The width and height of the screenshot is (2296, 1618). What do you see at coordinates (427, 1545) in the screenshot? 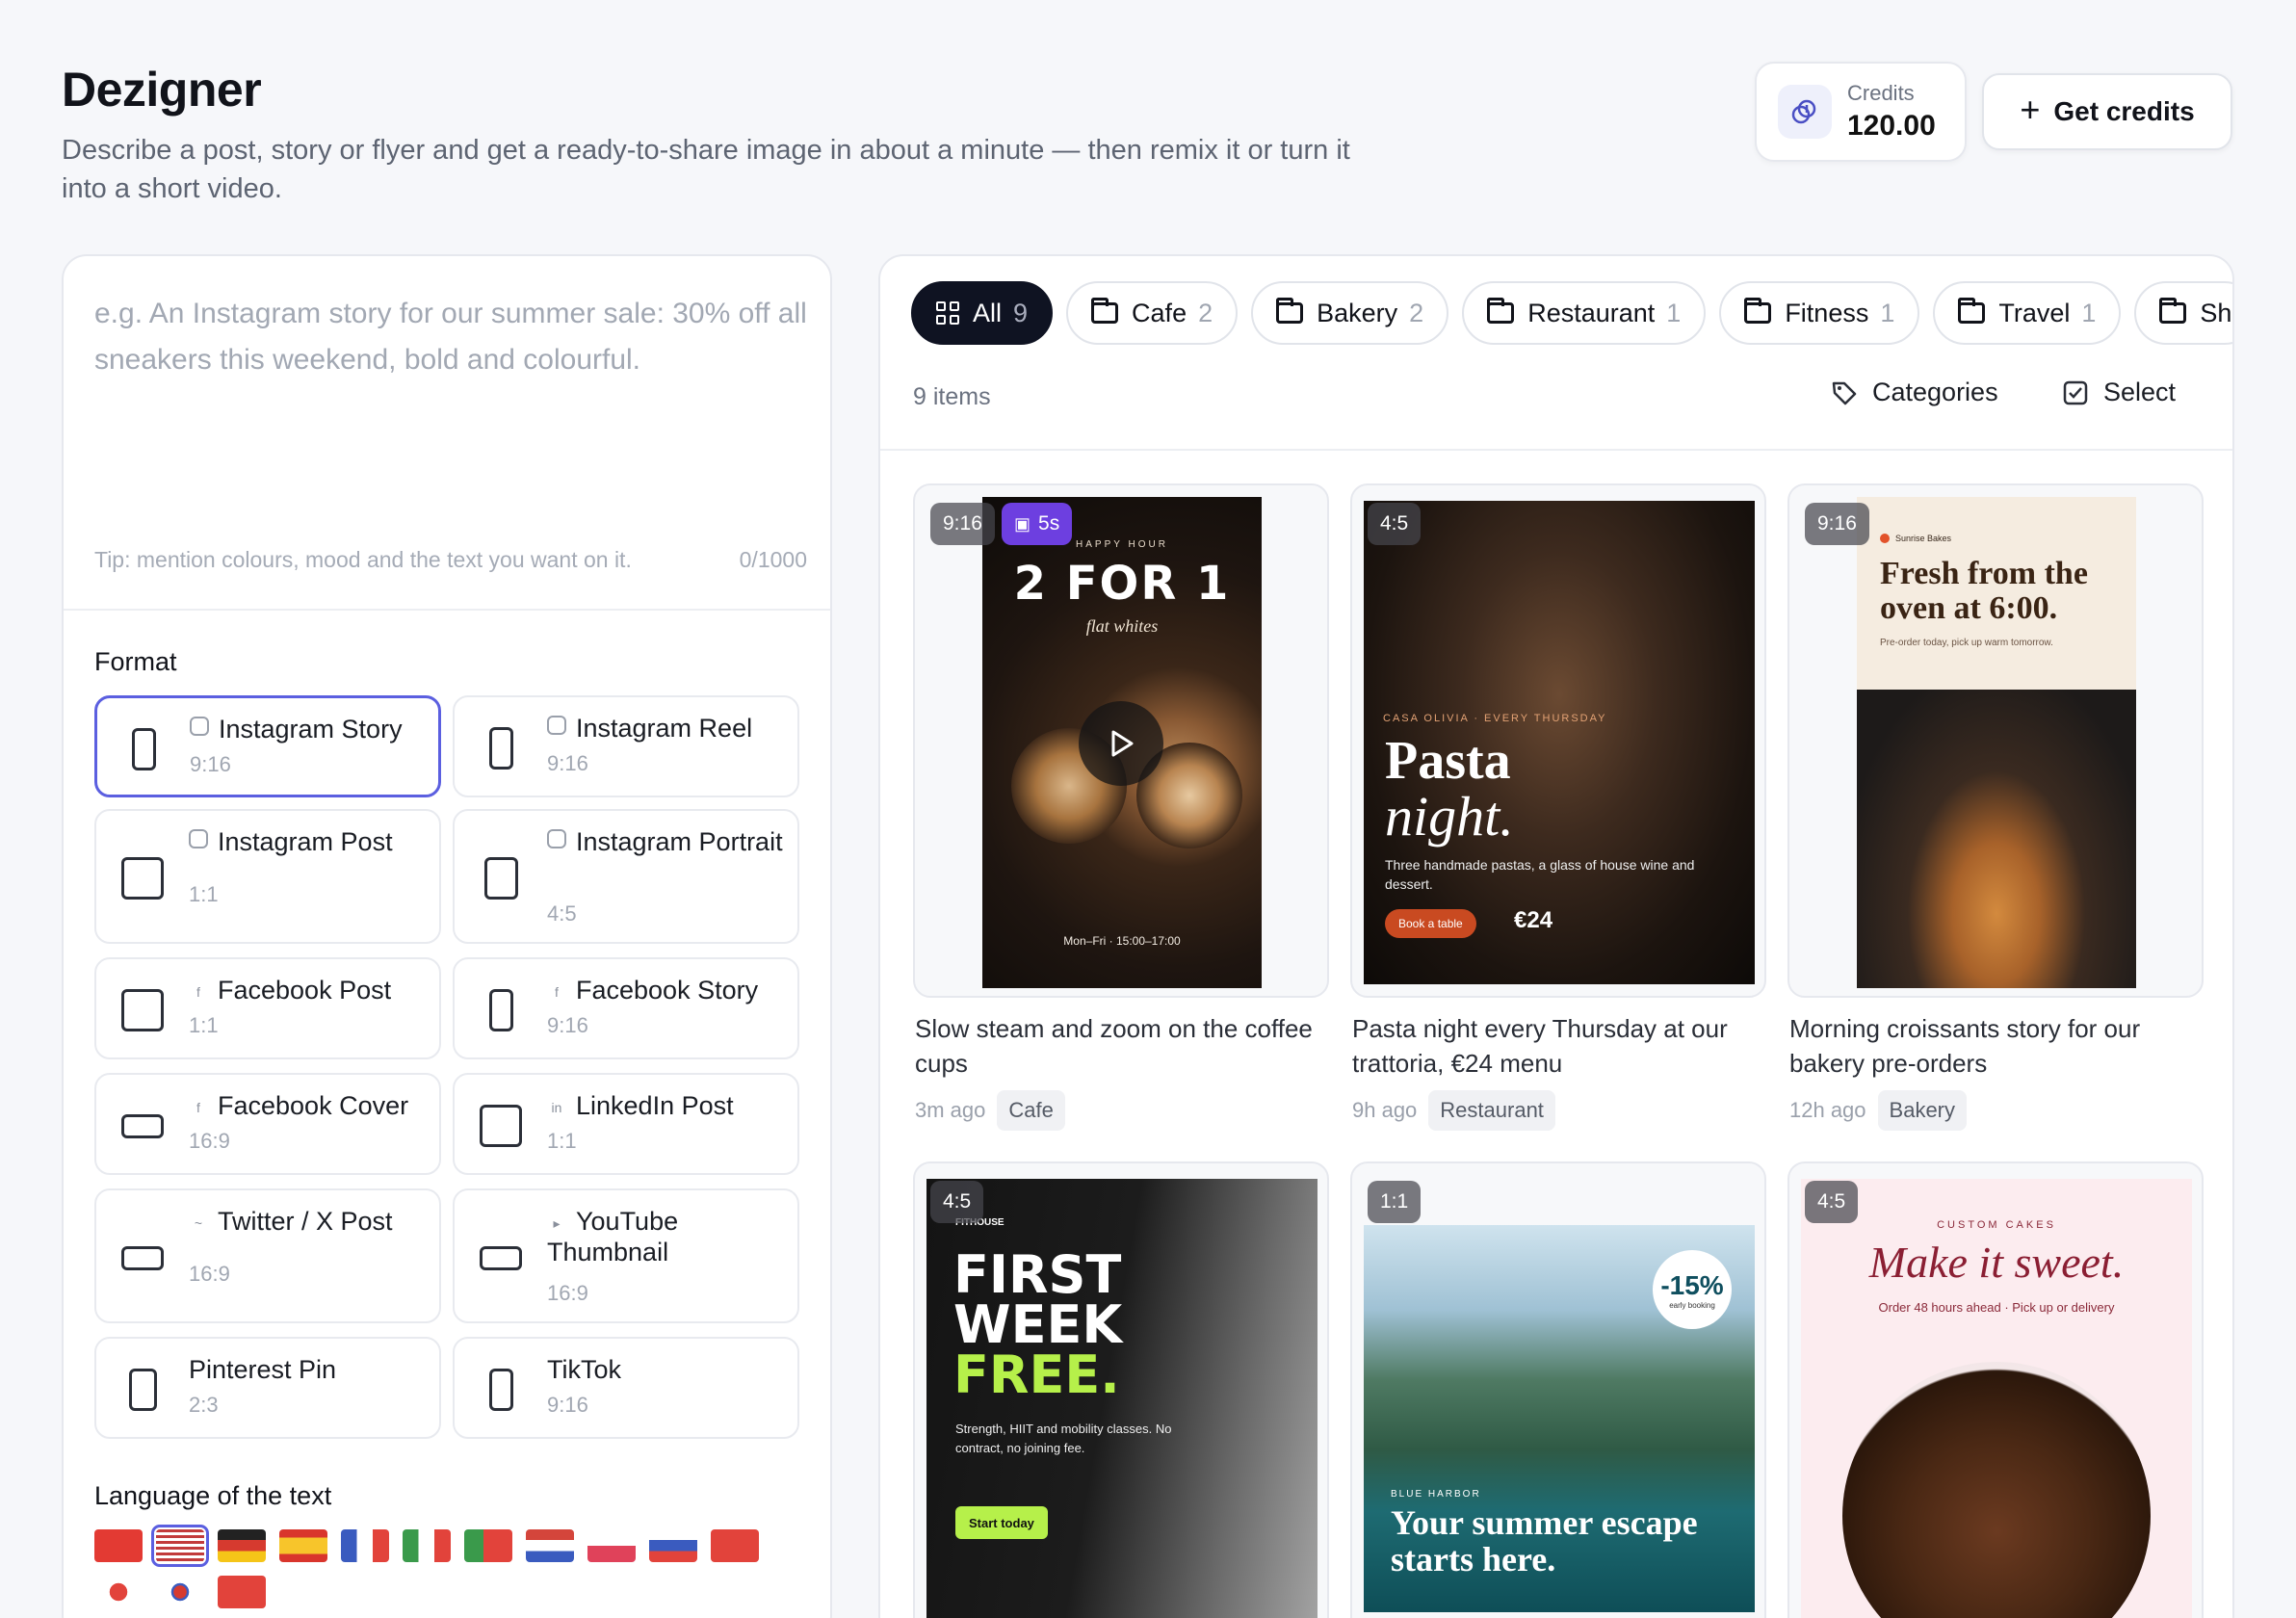
I see `flag-italian` at bounding box center [427, 1545].